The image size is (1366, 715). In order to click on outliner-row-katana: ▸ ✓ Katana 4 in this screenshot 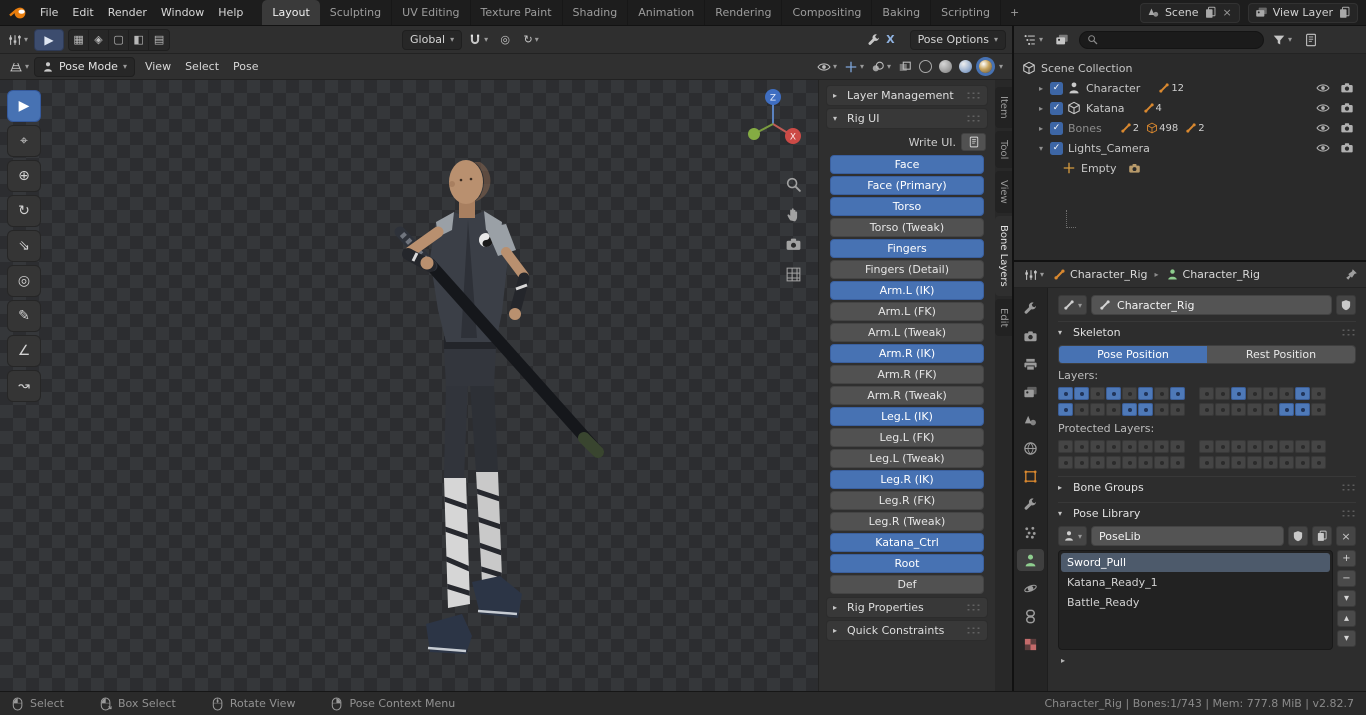, I will do `click(1190, 108)`.